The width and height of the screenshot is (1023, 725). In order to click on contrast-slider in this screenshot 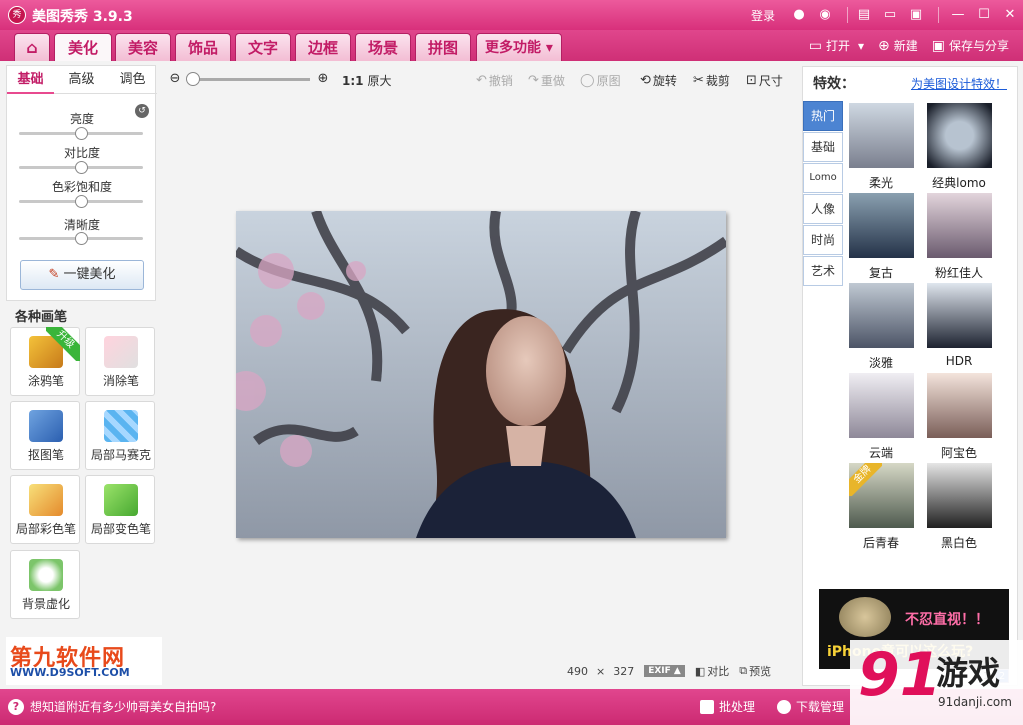, I will do `click(81, 167)`.